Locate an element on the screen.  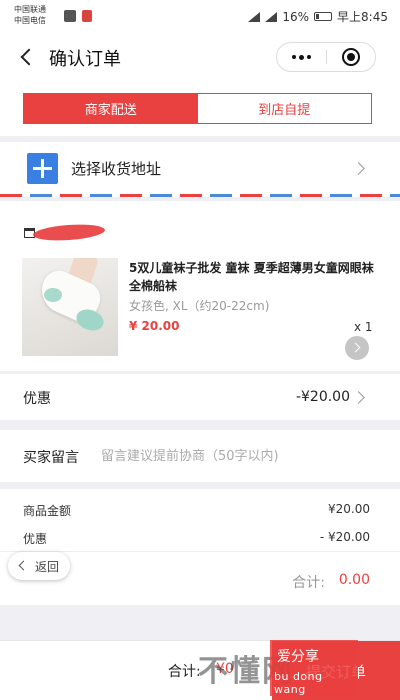
signal-icon is located at coordinates (254, 16).